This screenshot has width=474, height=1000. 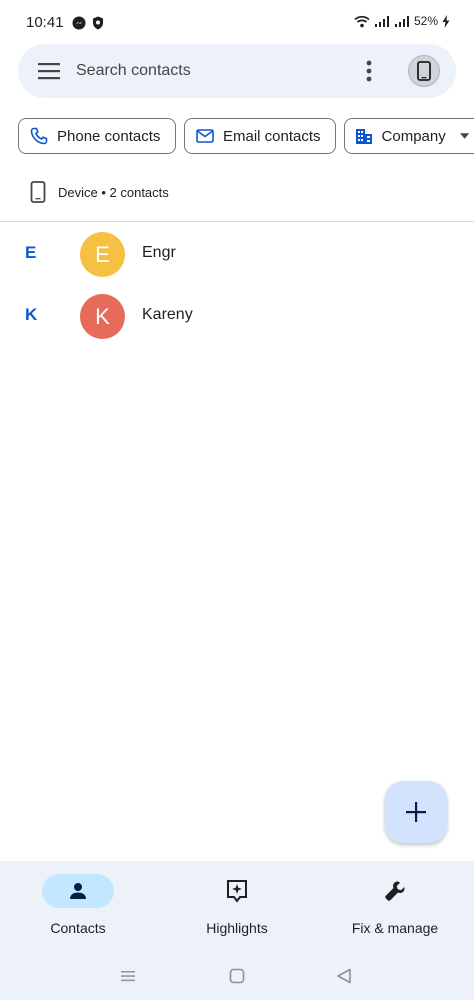 I want to click on phone-icon, so click(x=39, y=136).